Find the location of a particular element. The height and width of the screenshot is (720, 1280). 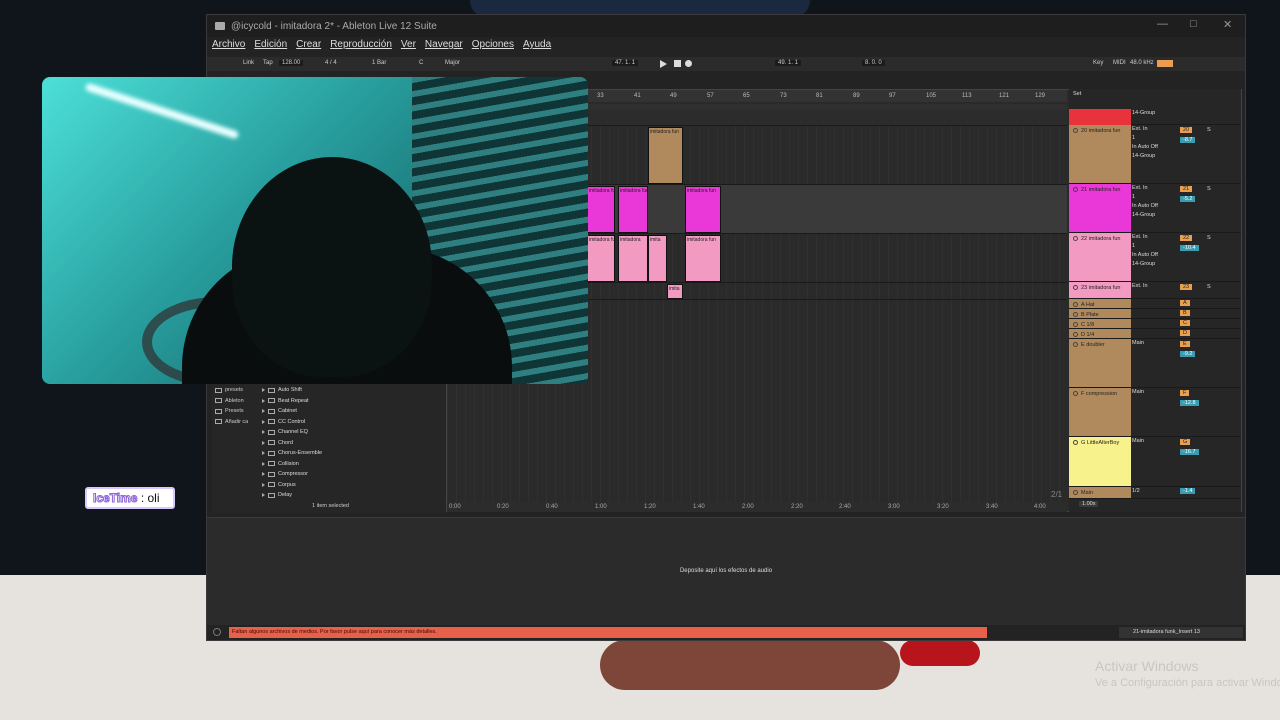

menu-crear: Crear is located at coordinates (308, 47).